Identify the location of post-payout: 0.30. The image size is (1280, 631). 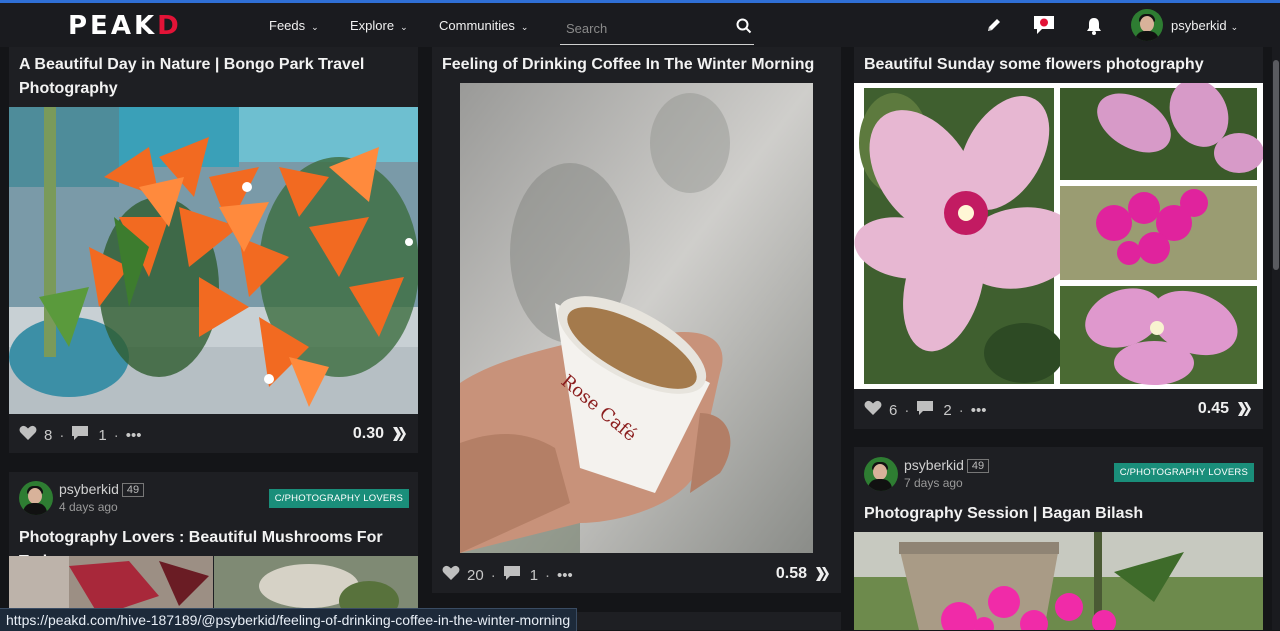
(380, 434).